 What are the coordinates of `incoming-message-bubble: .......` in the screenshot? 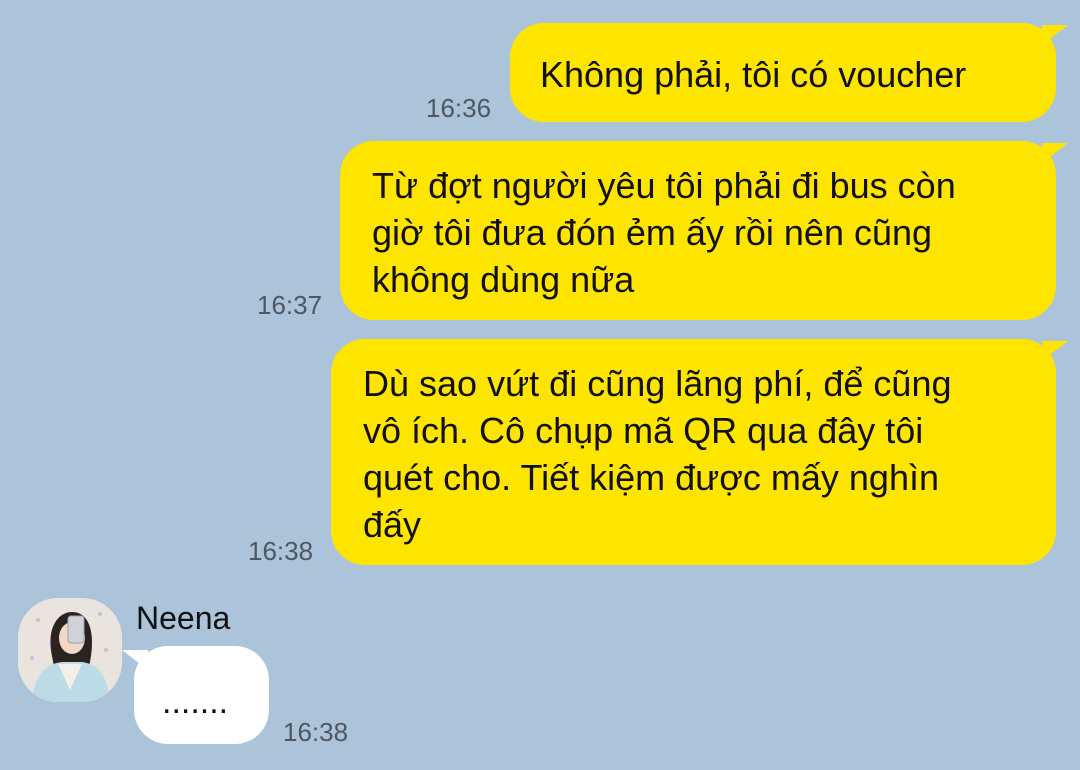 It's located at (195, 695).